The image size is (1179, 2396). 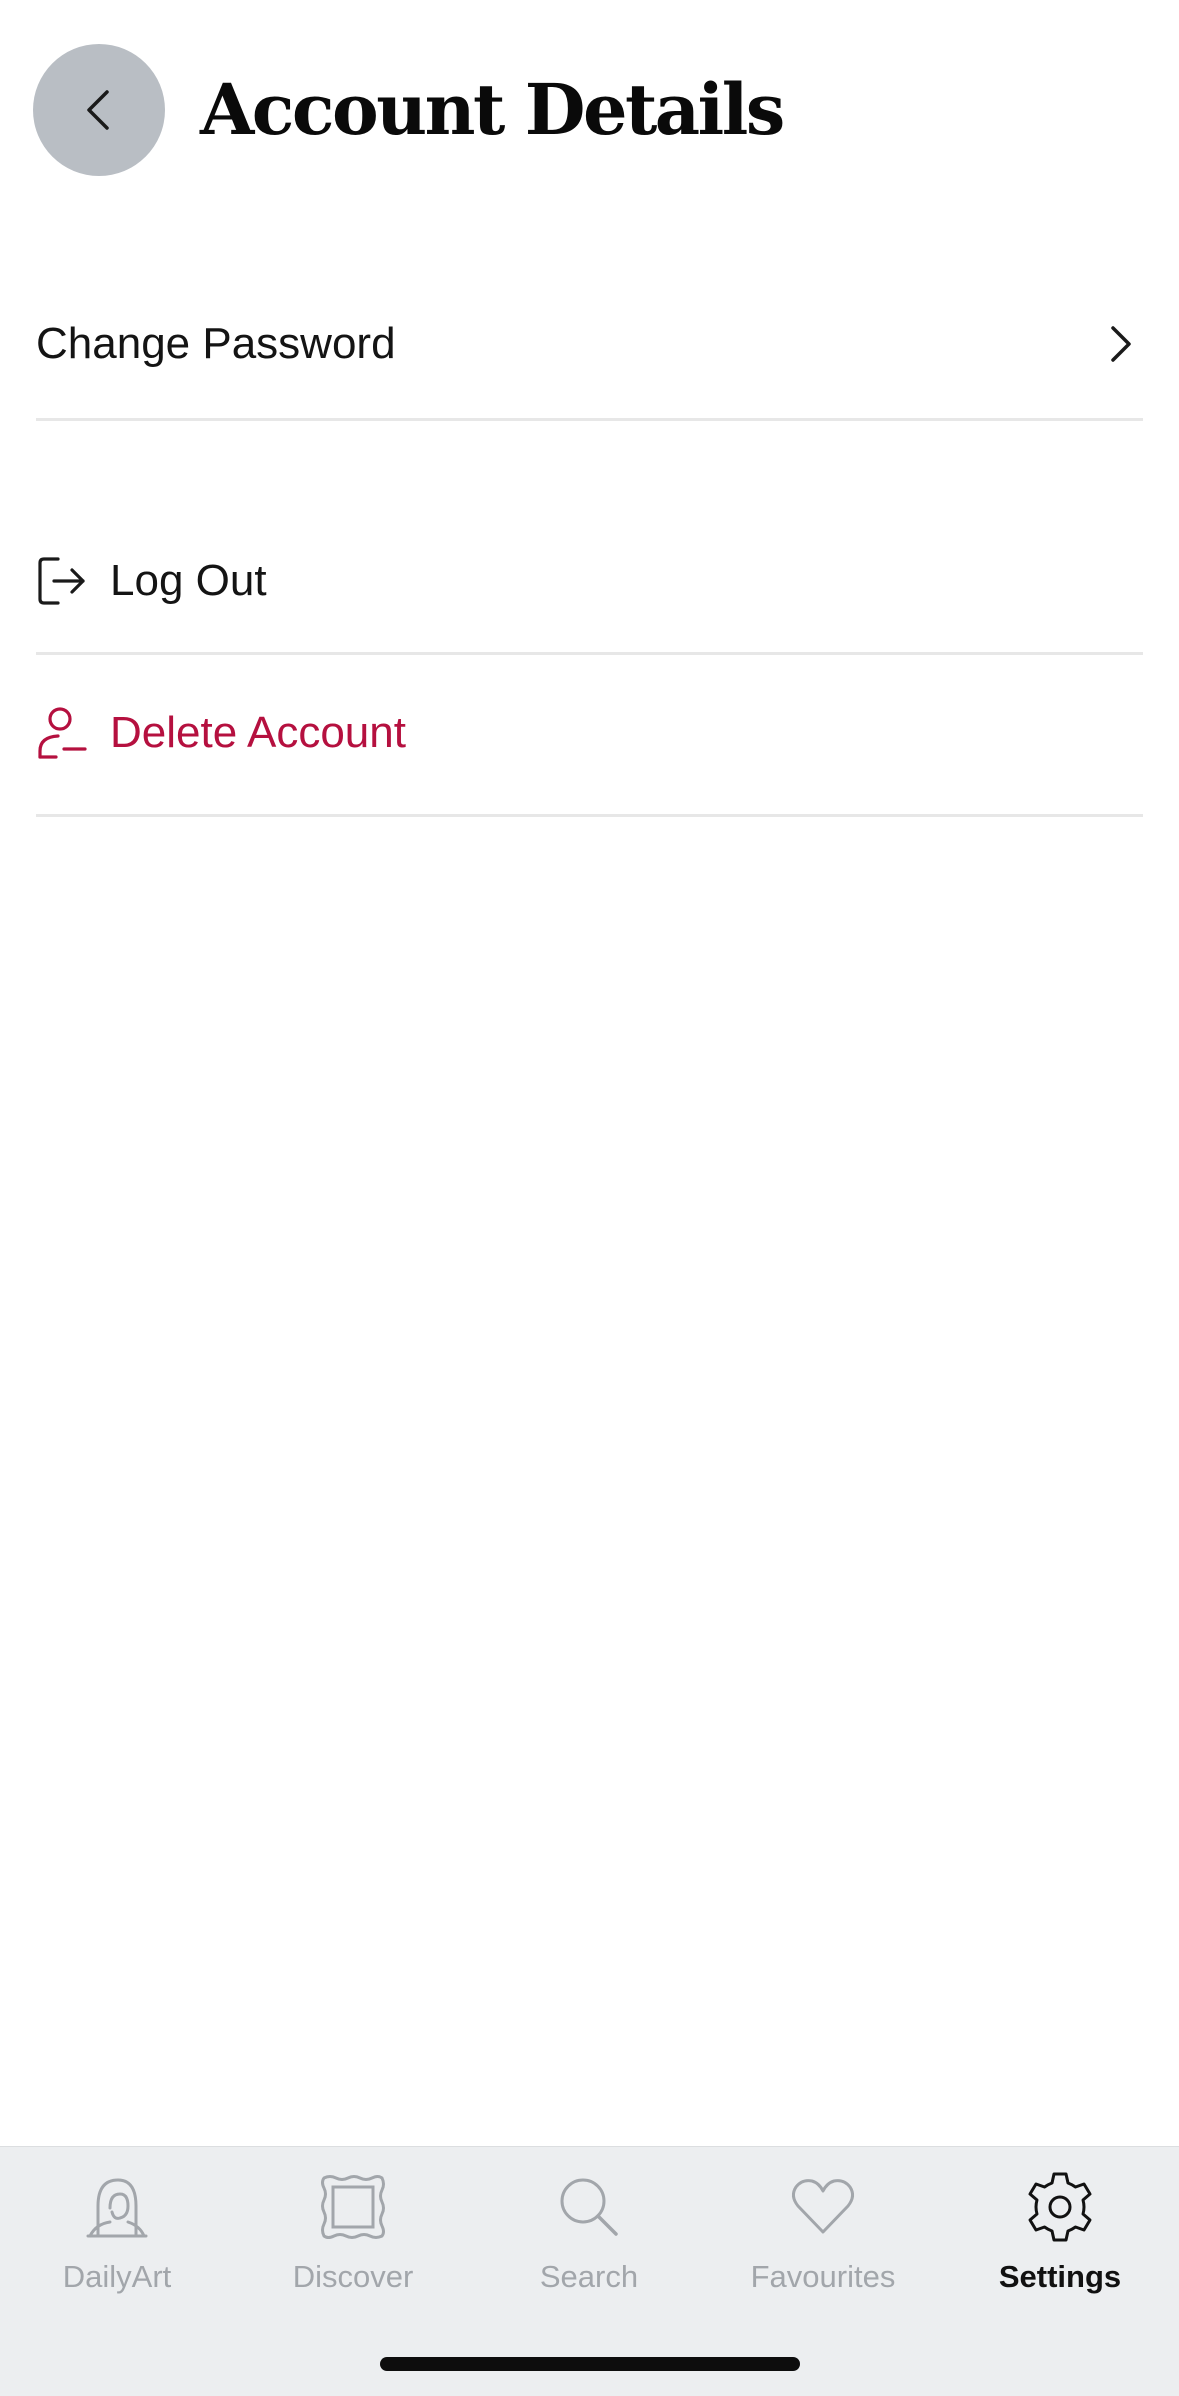 What do you see at coordinates (589, 345) in the screenshot?
I see `change-password-row: Change Password` at bounding box center [589, 345].